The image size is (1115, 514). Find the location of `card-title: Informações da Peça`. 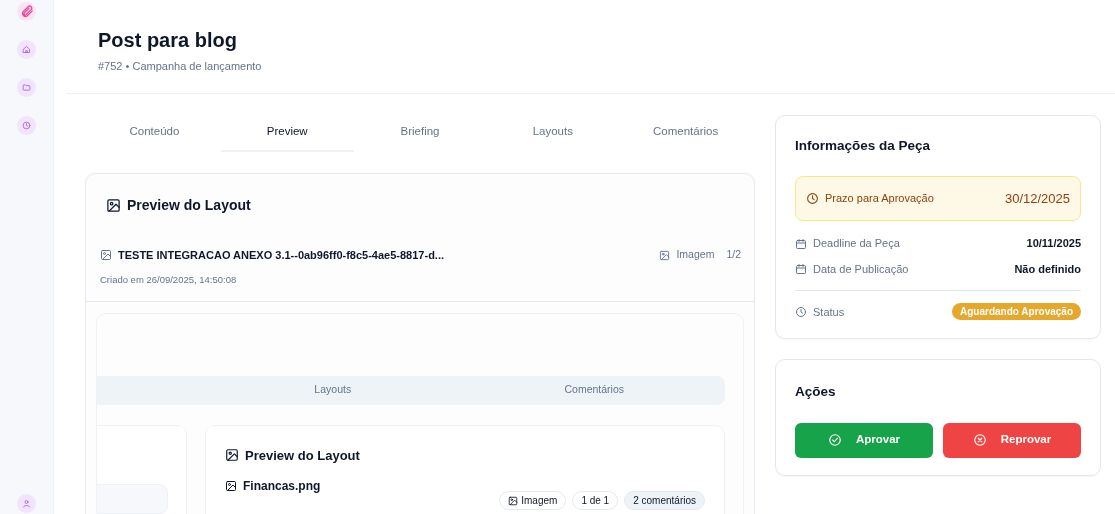

card-title: Informações da Peça is located at coordinates (863, 145).